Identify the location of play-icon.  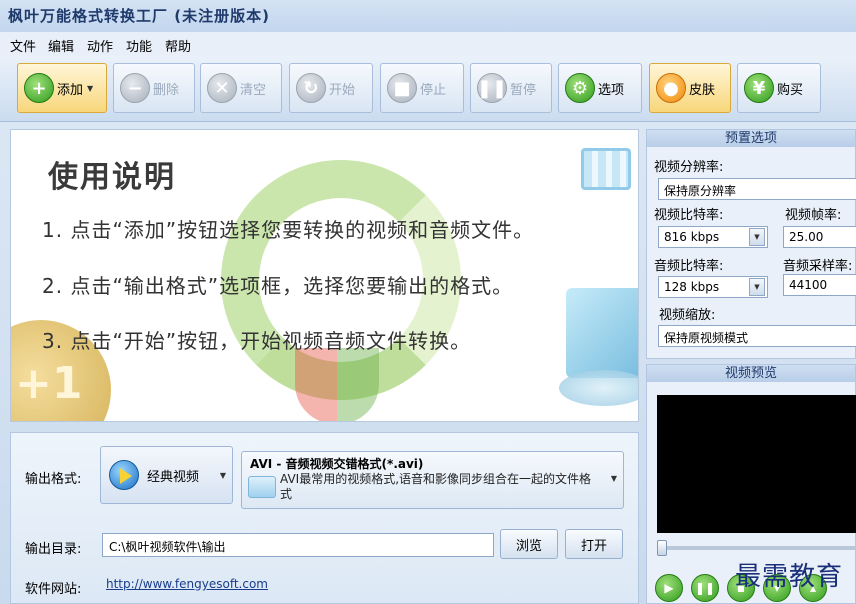
(124, 475).